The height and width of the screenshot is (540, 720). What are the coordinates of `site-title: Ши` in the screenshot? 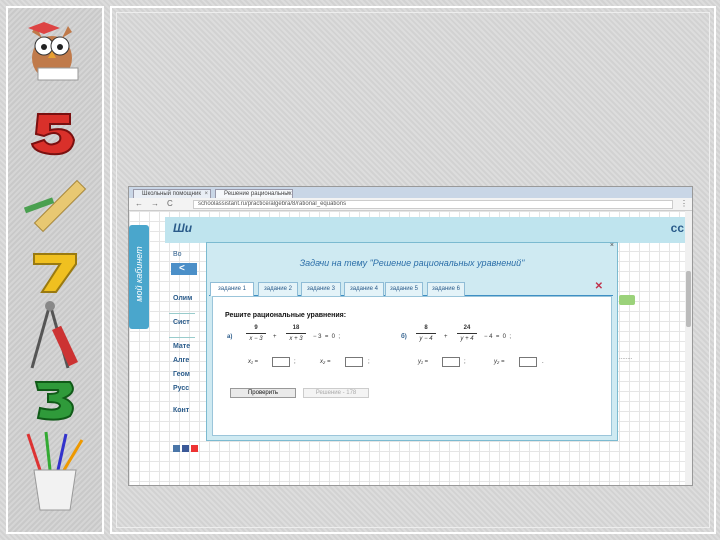 It's located at (182, 228).